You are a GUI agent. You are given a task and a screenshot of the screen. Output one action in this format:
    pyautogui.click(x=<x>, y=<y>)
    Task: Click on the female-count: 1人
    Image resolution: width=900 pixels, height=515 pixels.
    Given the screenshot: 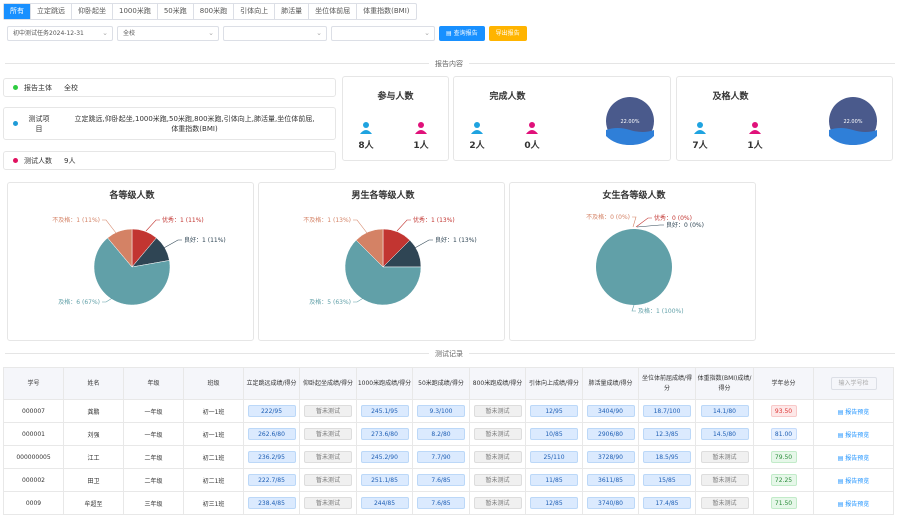 What is the action you would take?
    pyautogui.click(x=421, y=136)
    